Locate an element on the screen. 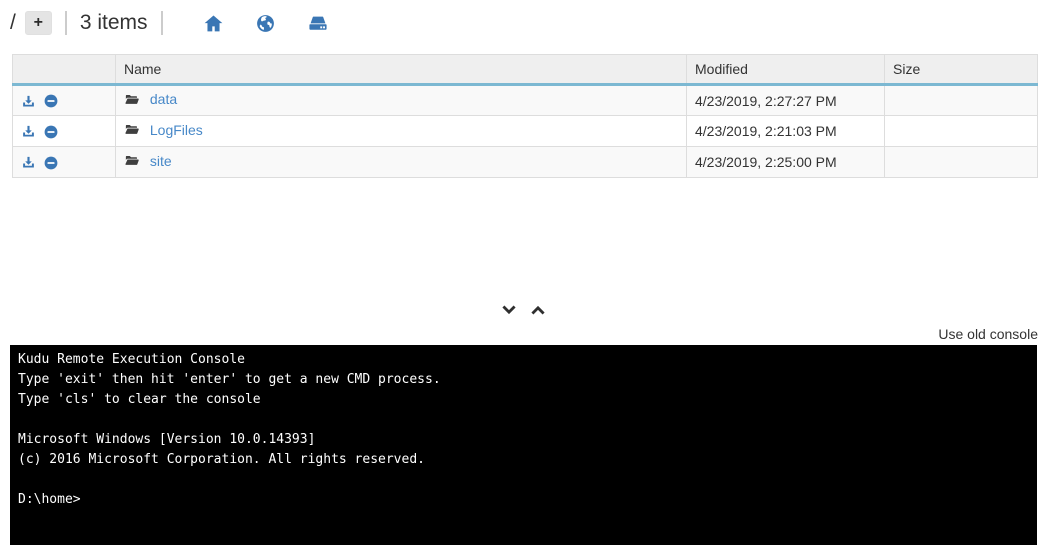 This screenshot has width=1047, height=560. table-row: site 4/23/2019, 2:25:00 PM is located at coordinates (525, 162).